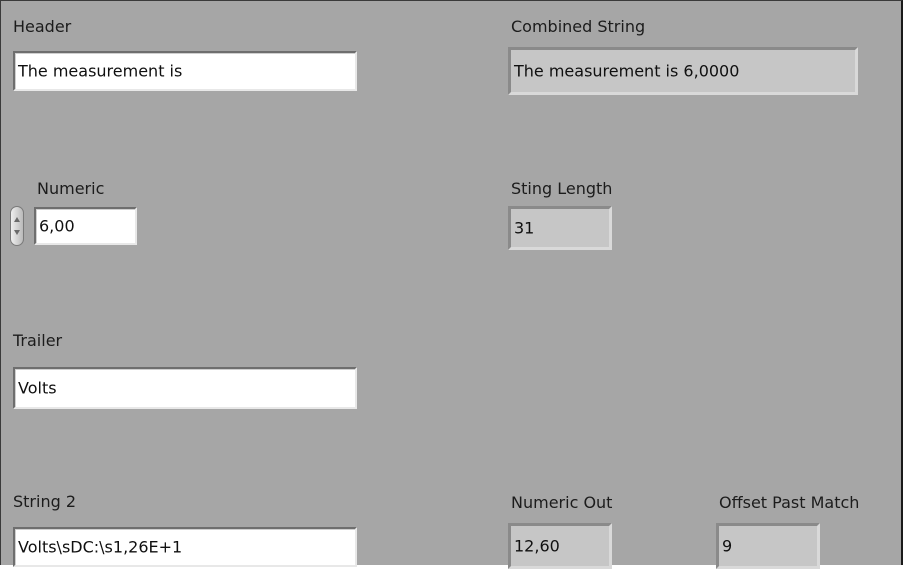 This screenshot has width=907, height=569. What do you see at coordinates (71, 188) in the screenshot?
I see `numeric-label: Numeric` at bounding box center [71, 188].